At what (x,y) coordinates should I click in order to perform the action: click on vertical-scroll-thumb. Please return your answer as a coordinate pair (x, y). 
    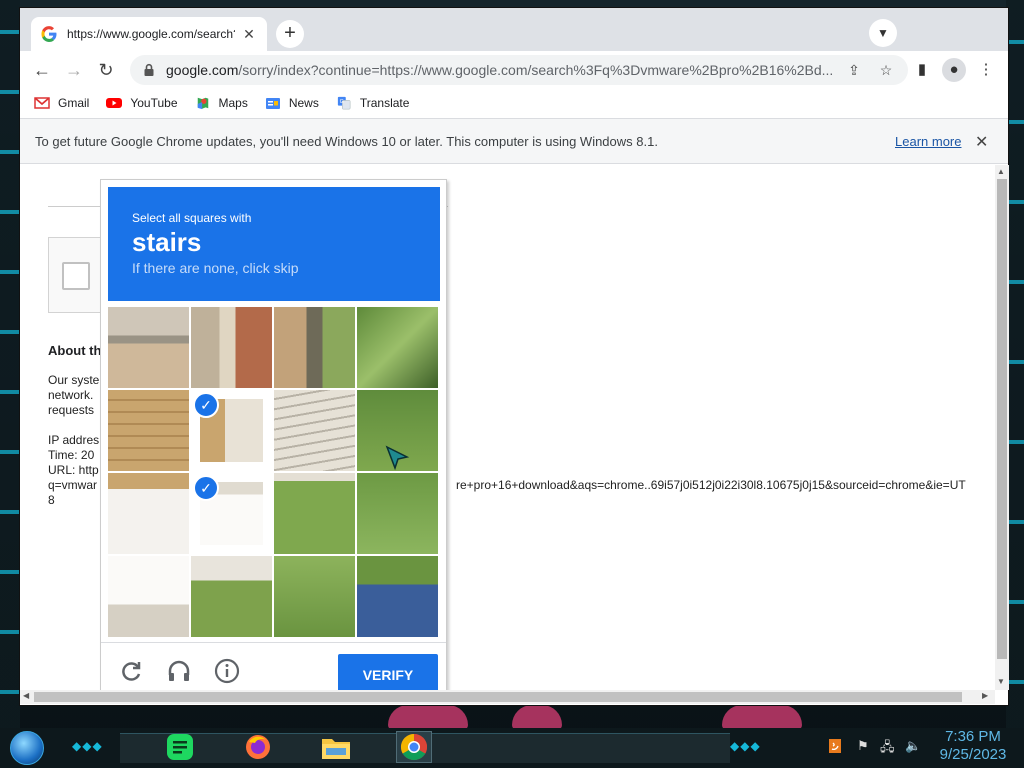
    Looking at the image, I should click on (1002, 419).